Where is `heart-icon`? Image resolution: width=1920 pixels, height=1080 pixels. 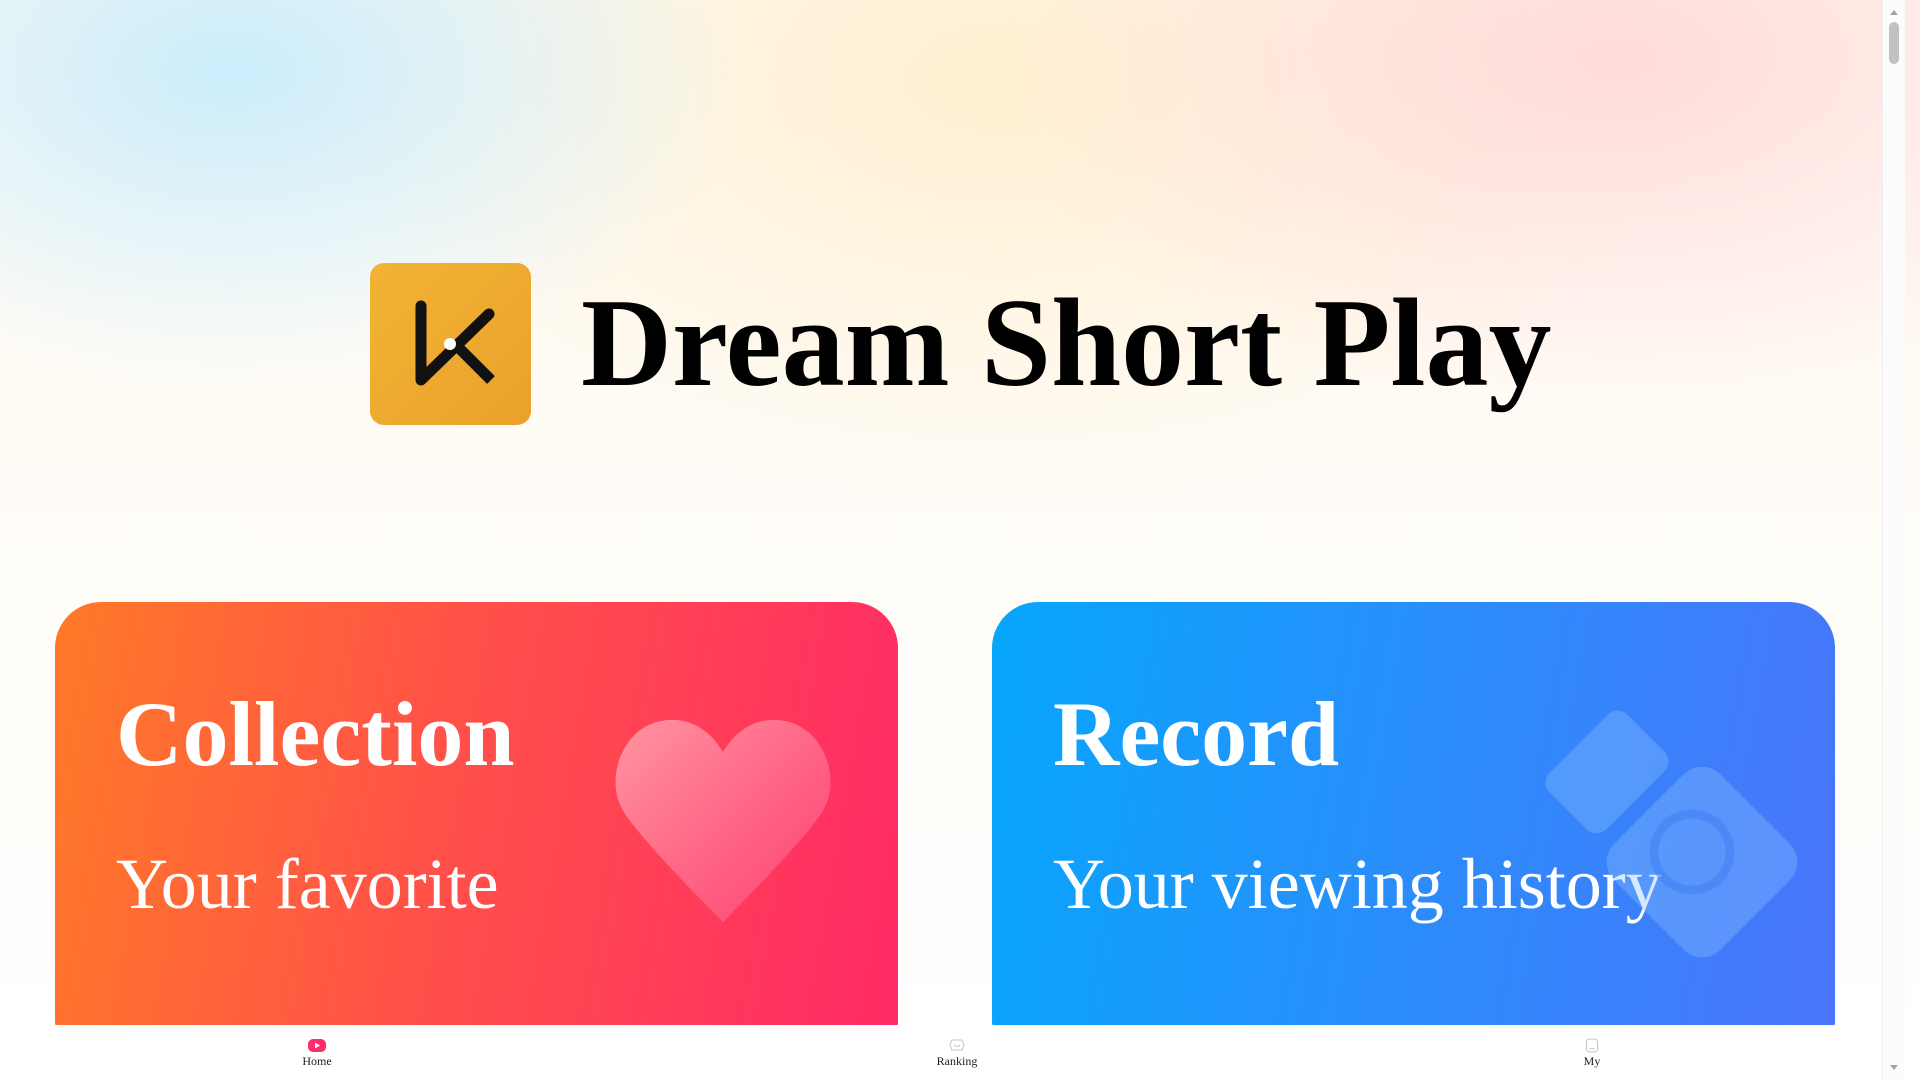 heart-icon is located at coordinates (723, 820).